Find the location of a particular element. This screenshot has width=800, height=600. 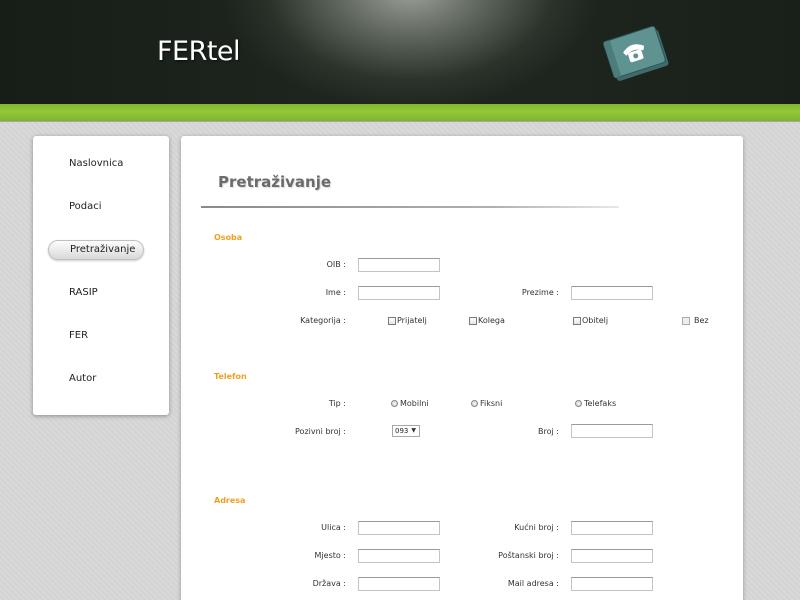

checkbox-obitelj-label: Obitelj is located at coordinates (595, 320).